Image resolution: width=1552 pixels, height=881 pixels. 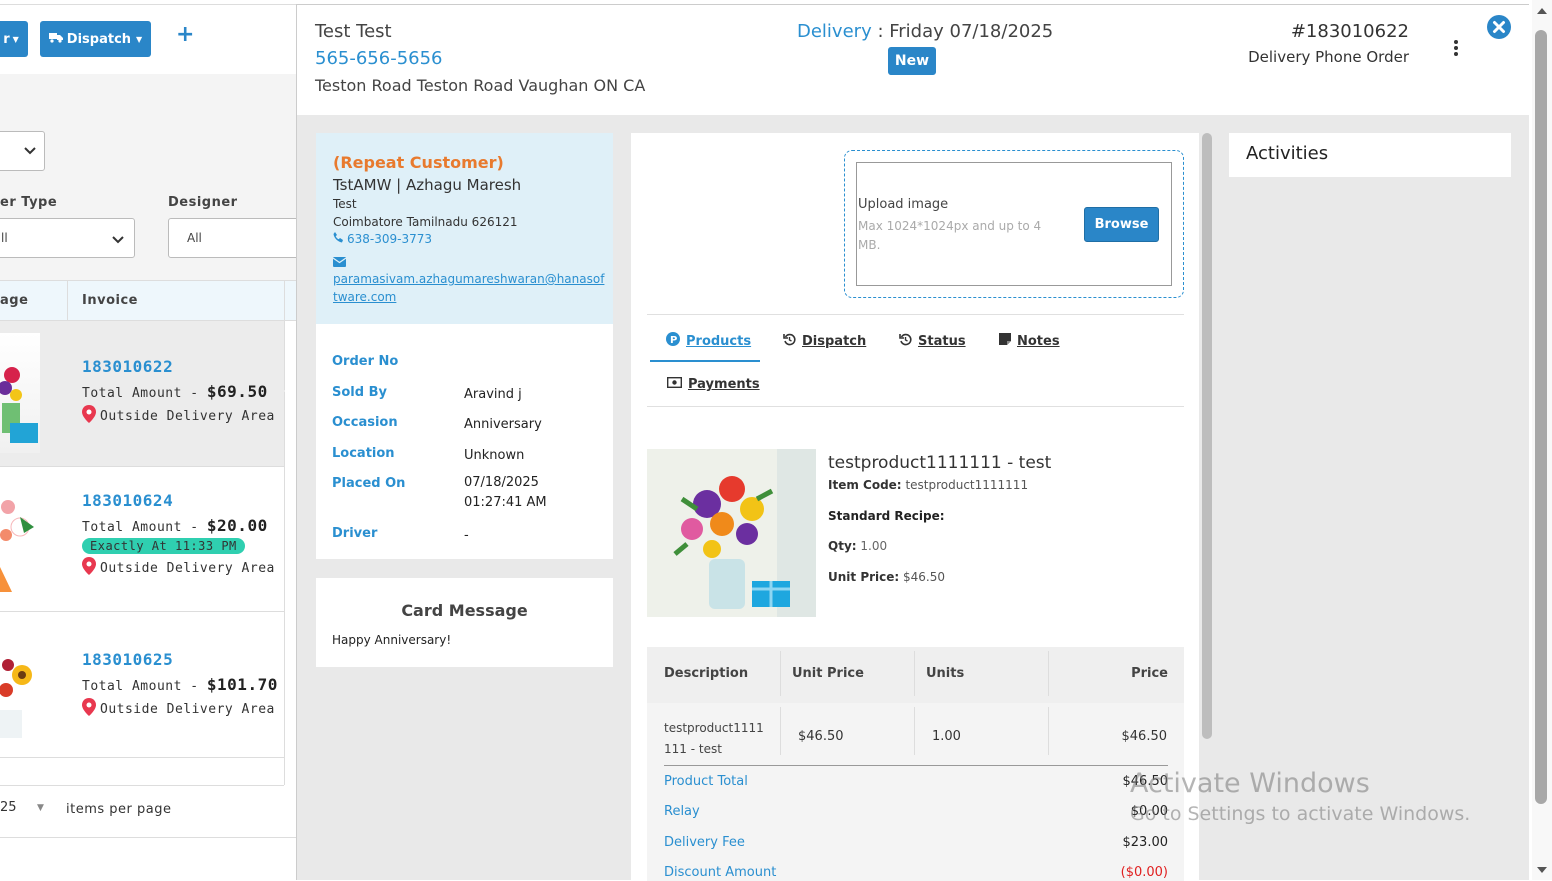 What do you see at coordinates (194, 238) in the screenshot?
I see `designer-value: All` at bounding box center [194, 238].